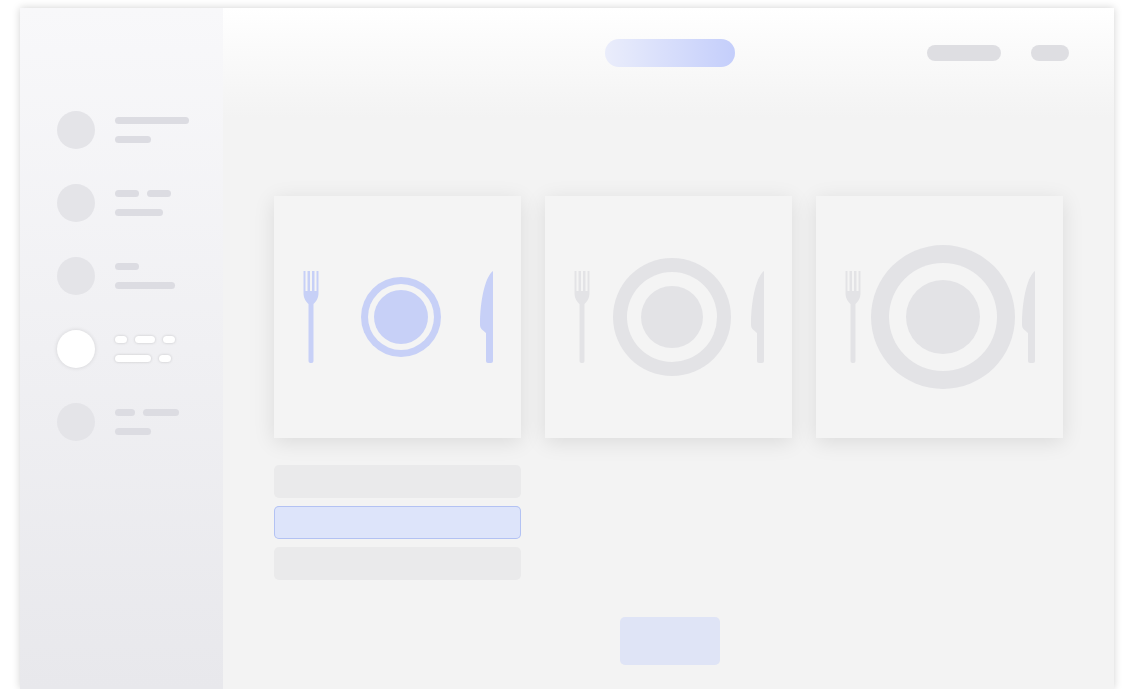 This screenshot has width=1124, height=689. What do you see at coordinates (670, 53) in the screenshot?
I see `tab-placeholder` at bounding box center [670, 53].